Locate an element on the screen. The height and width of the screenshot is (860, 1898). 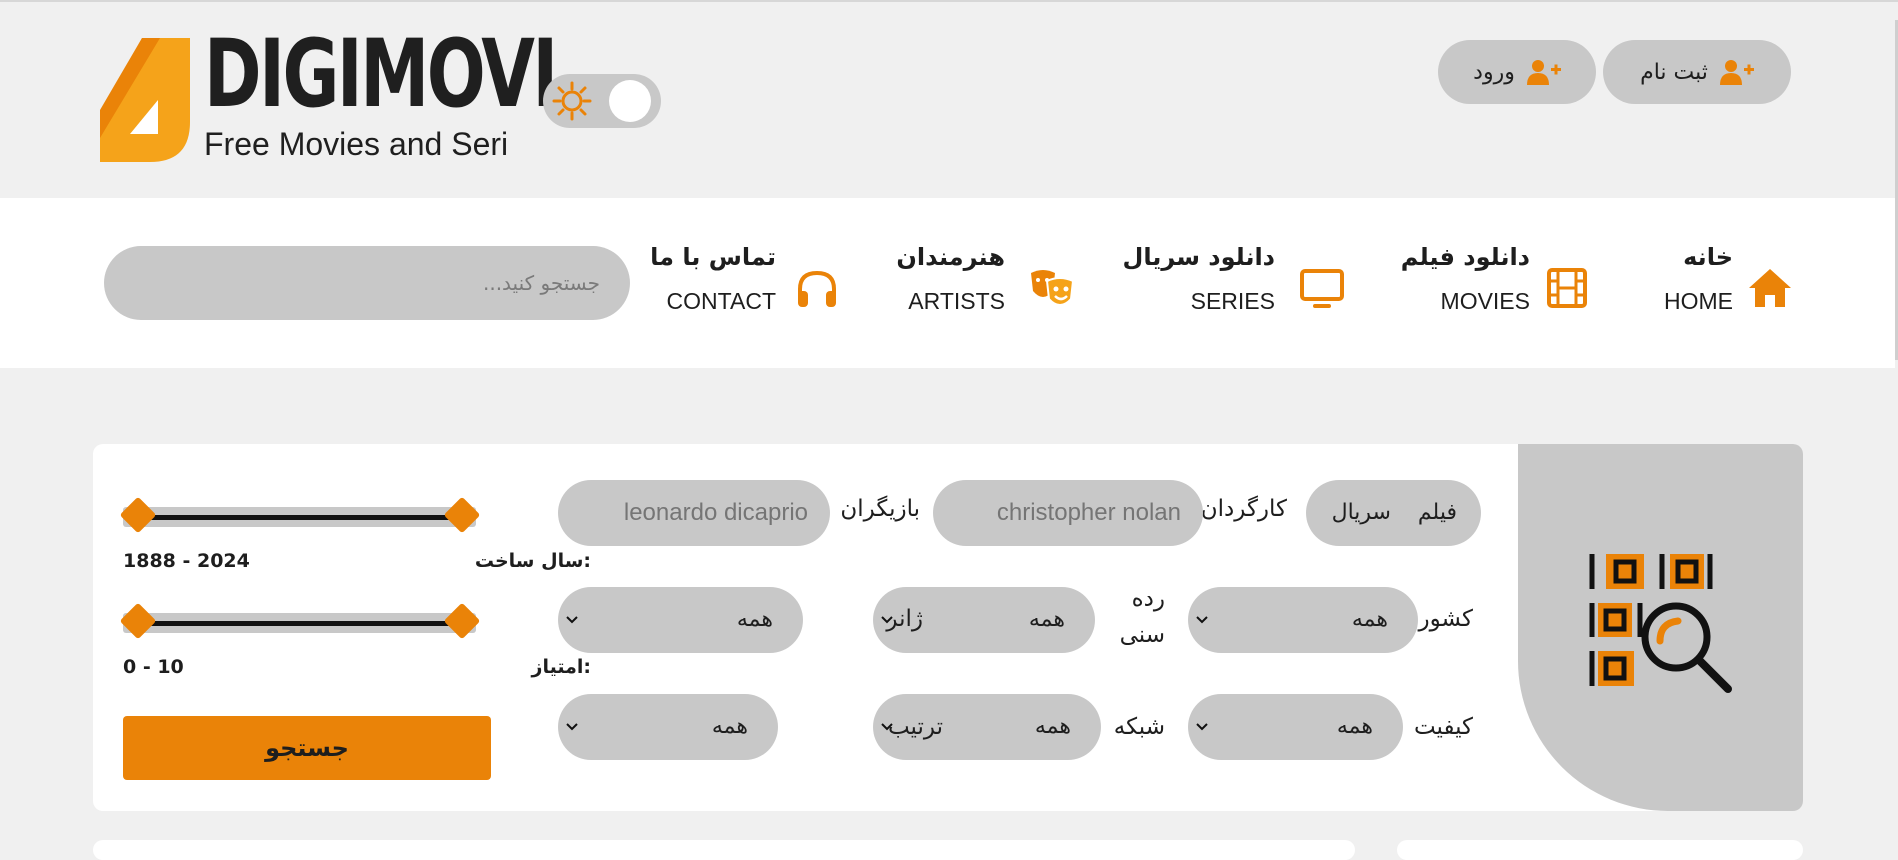
panel-illustration is located at coordinates (1660, 627).